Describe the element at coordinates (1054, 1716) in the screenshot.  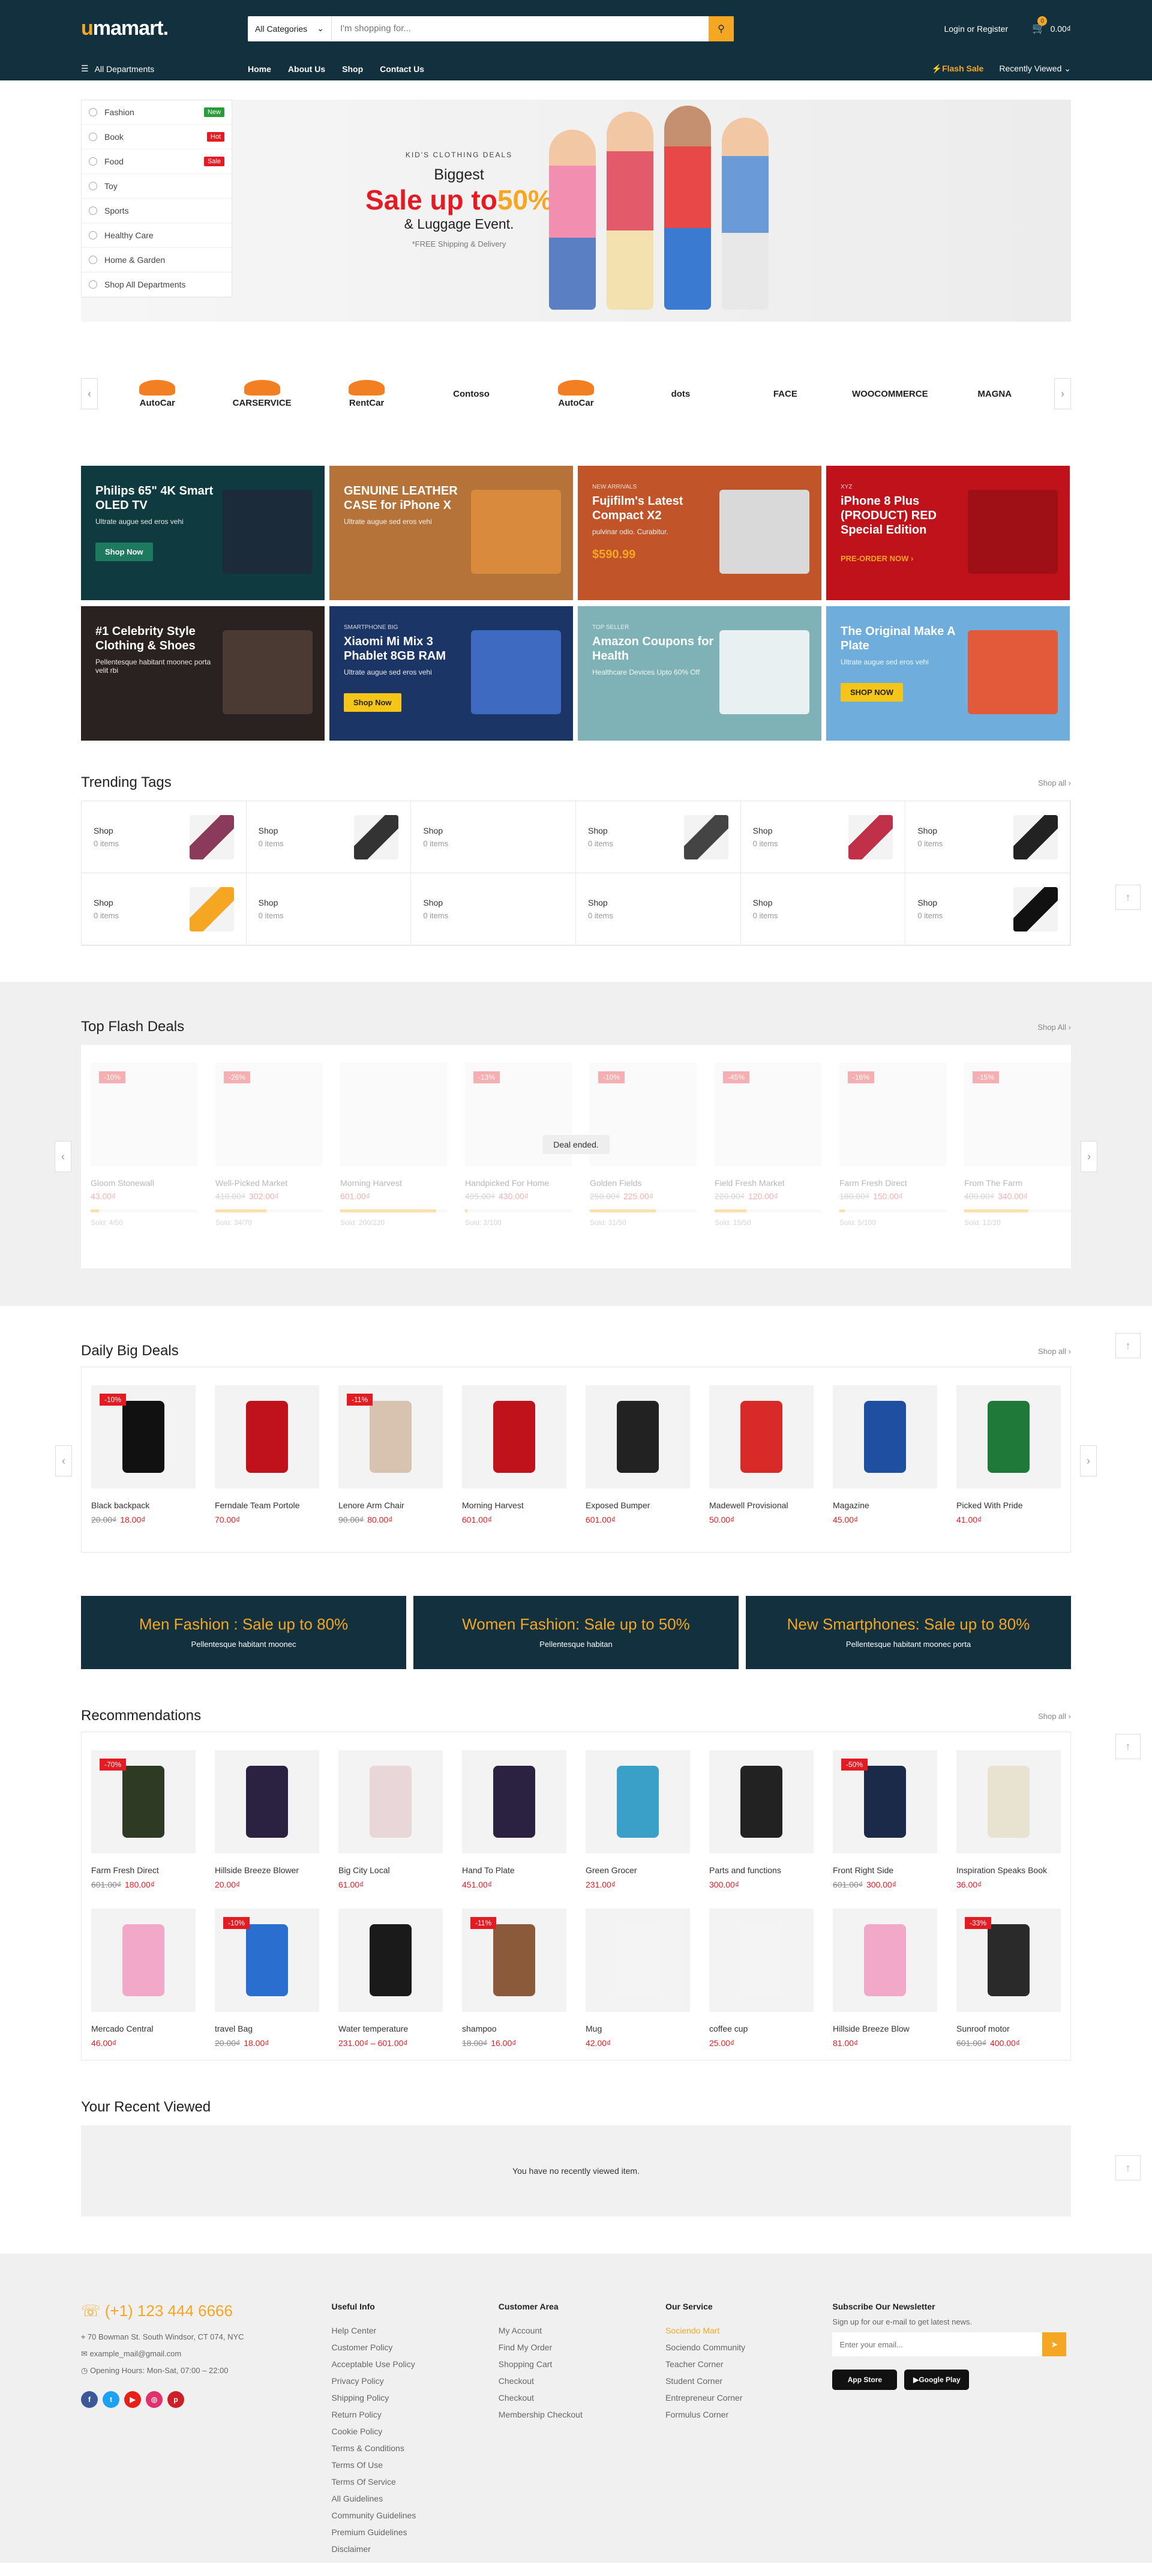
I see `recs-shop-all-link: Shop all ›` at that location.